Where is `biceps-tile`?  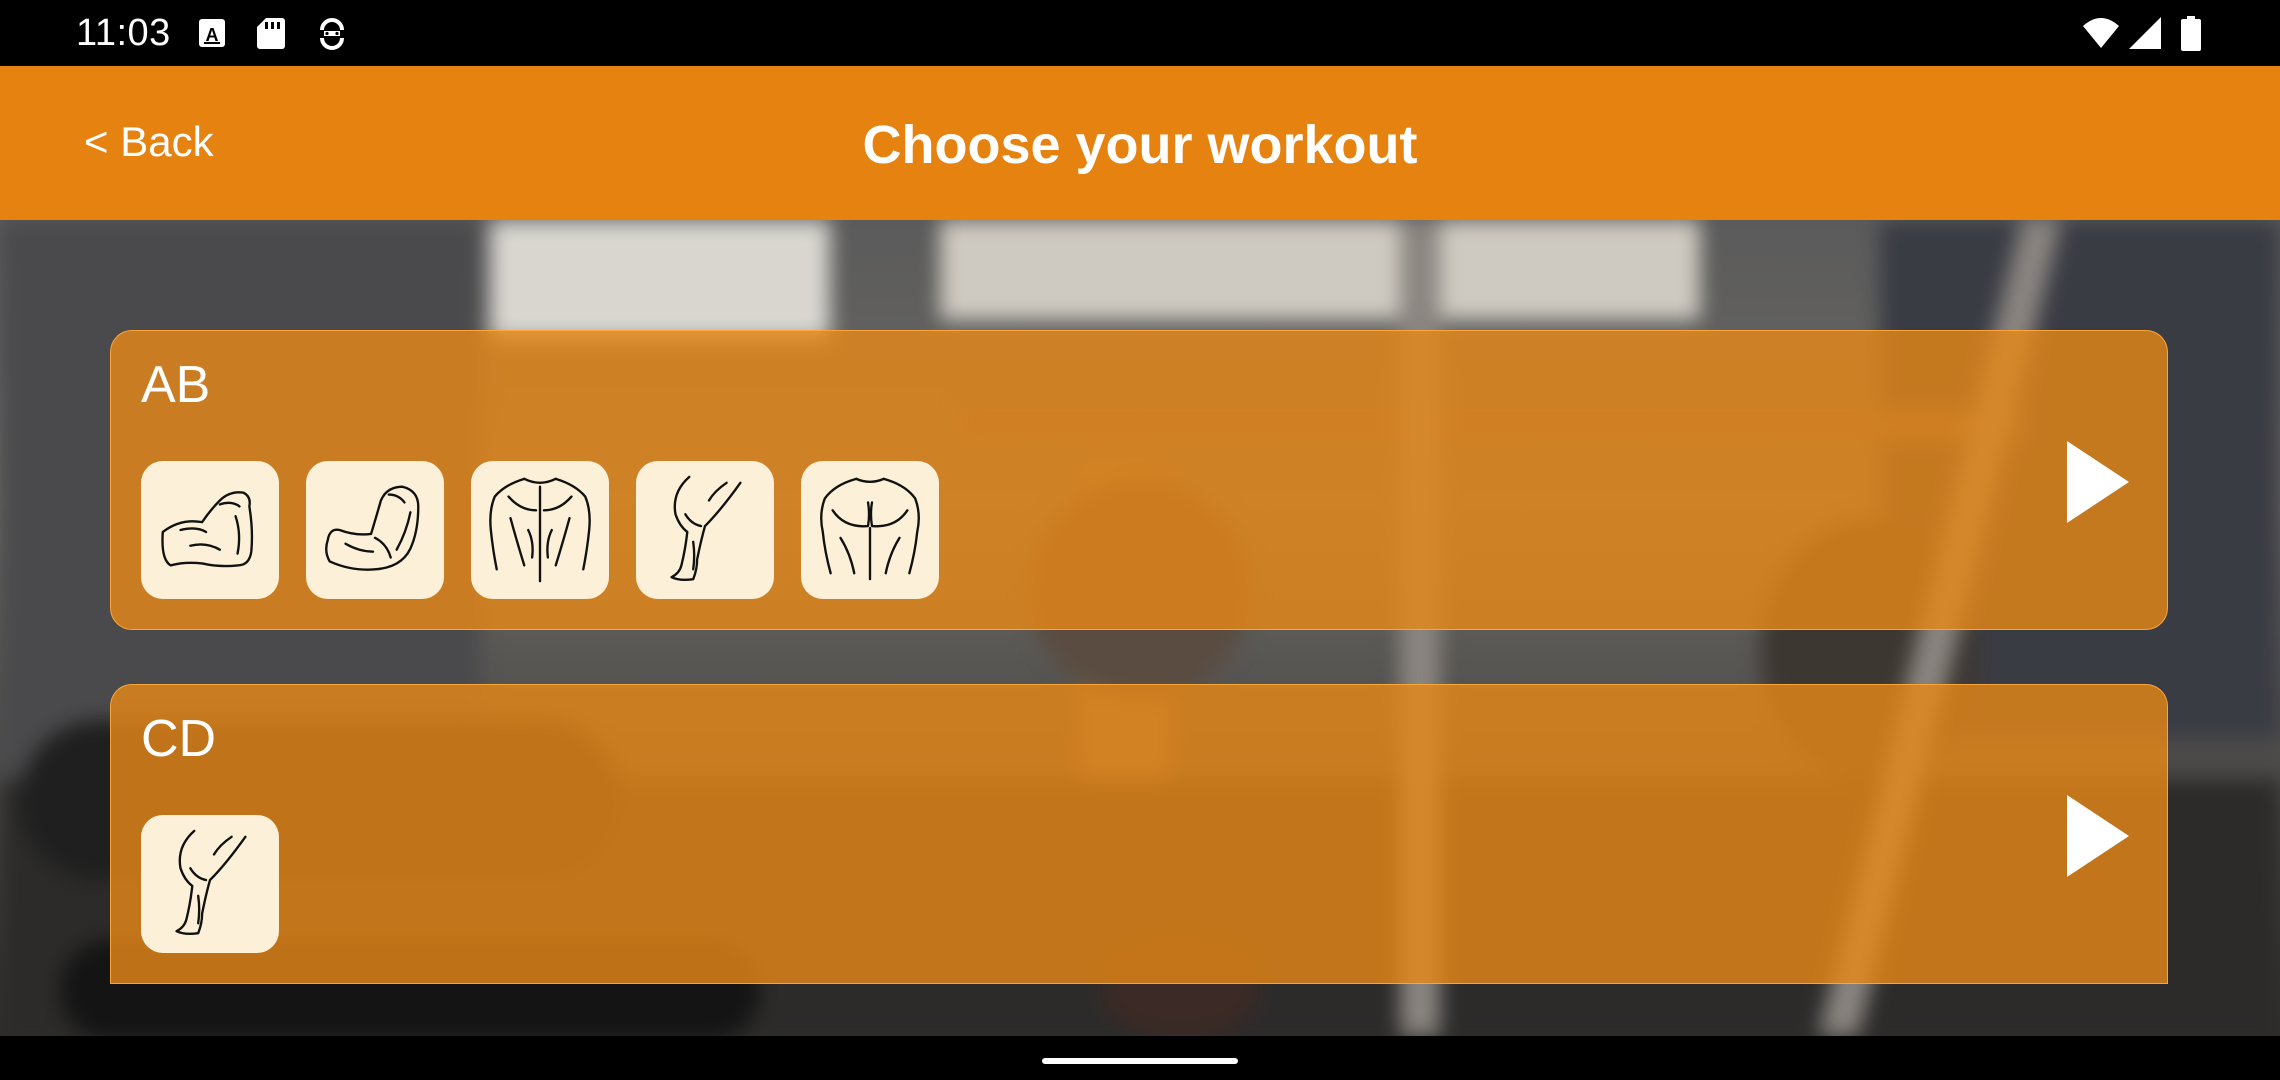 biceps-tile is located at coordinates (210, 530).